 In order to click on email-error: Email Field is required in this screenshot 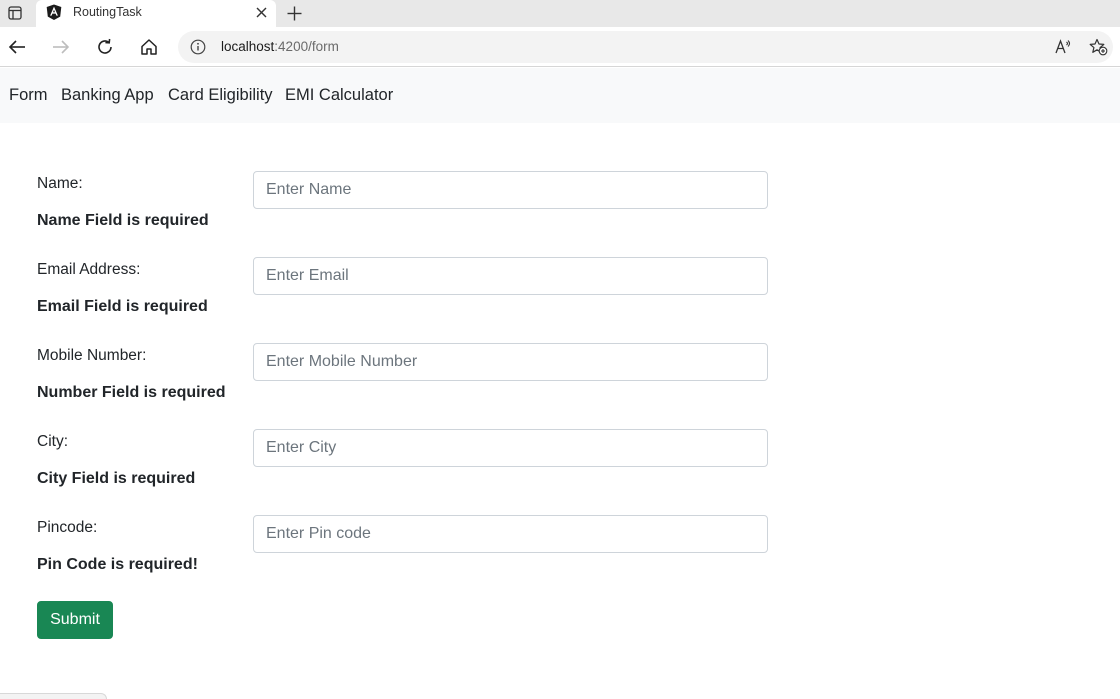, I will do `click(122, 306)`.